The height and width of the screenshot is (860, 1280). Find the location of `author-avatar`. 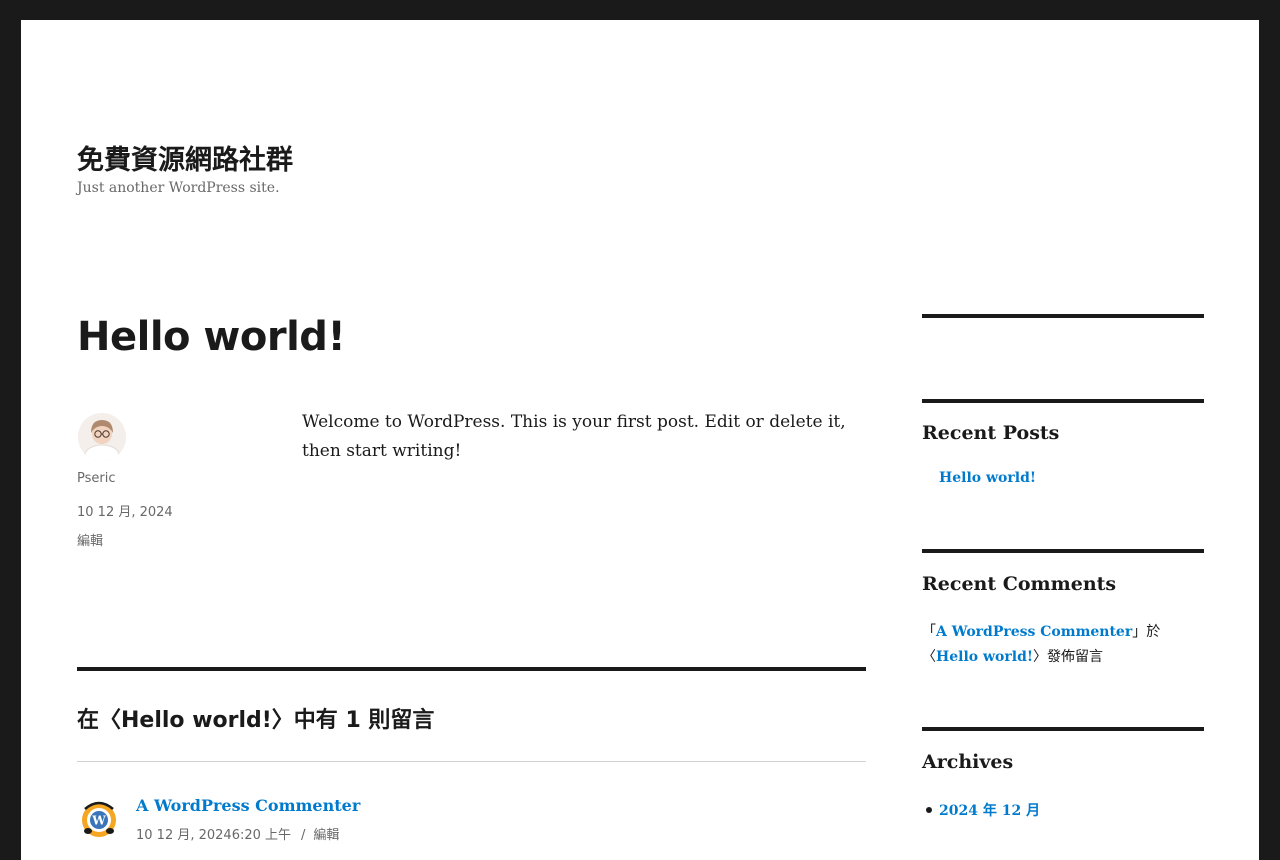

author-avatar is located at coordinates (102, 437).